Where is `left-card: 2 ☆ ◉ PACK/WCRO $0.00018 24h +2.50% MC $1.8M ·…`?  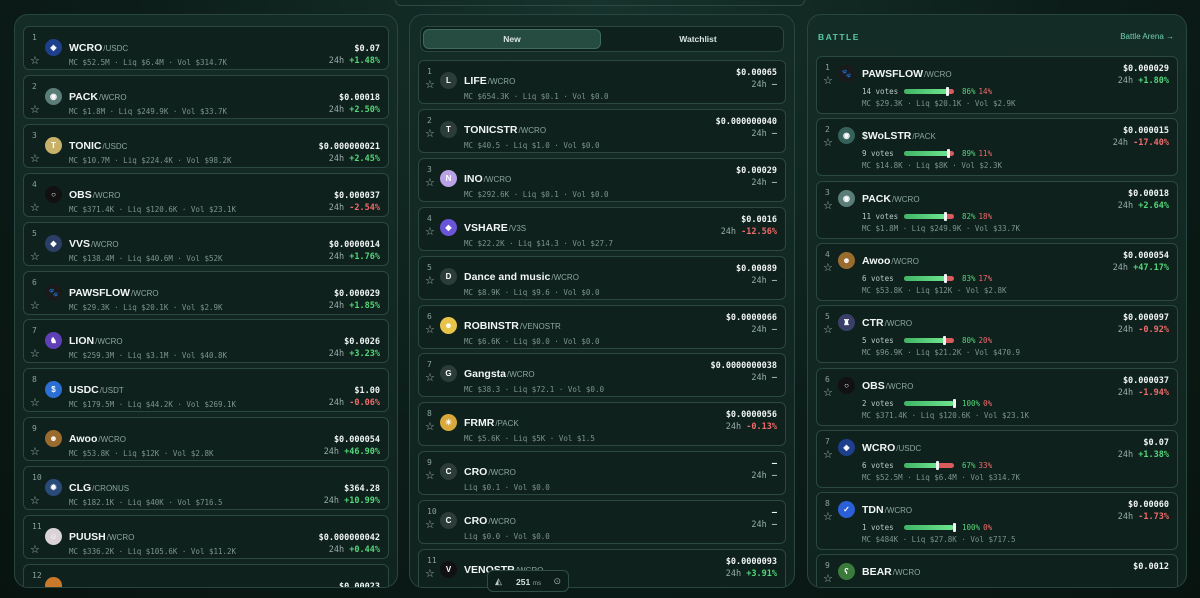
left-card: 2 ☆ ◉ PACK/WCRO $0.00018 24h +2.50% MC $1.8M ·… is located at coordinates (206, 96).